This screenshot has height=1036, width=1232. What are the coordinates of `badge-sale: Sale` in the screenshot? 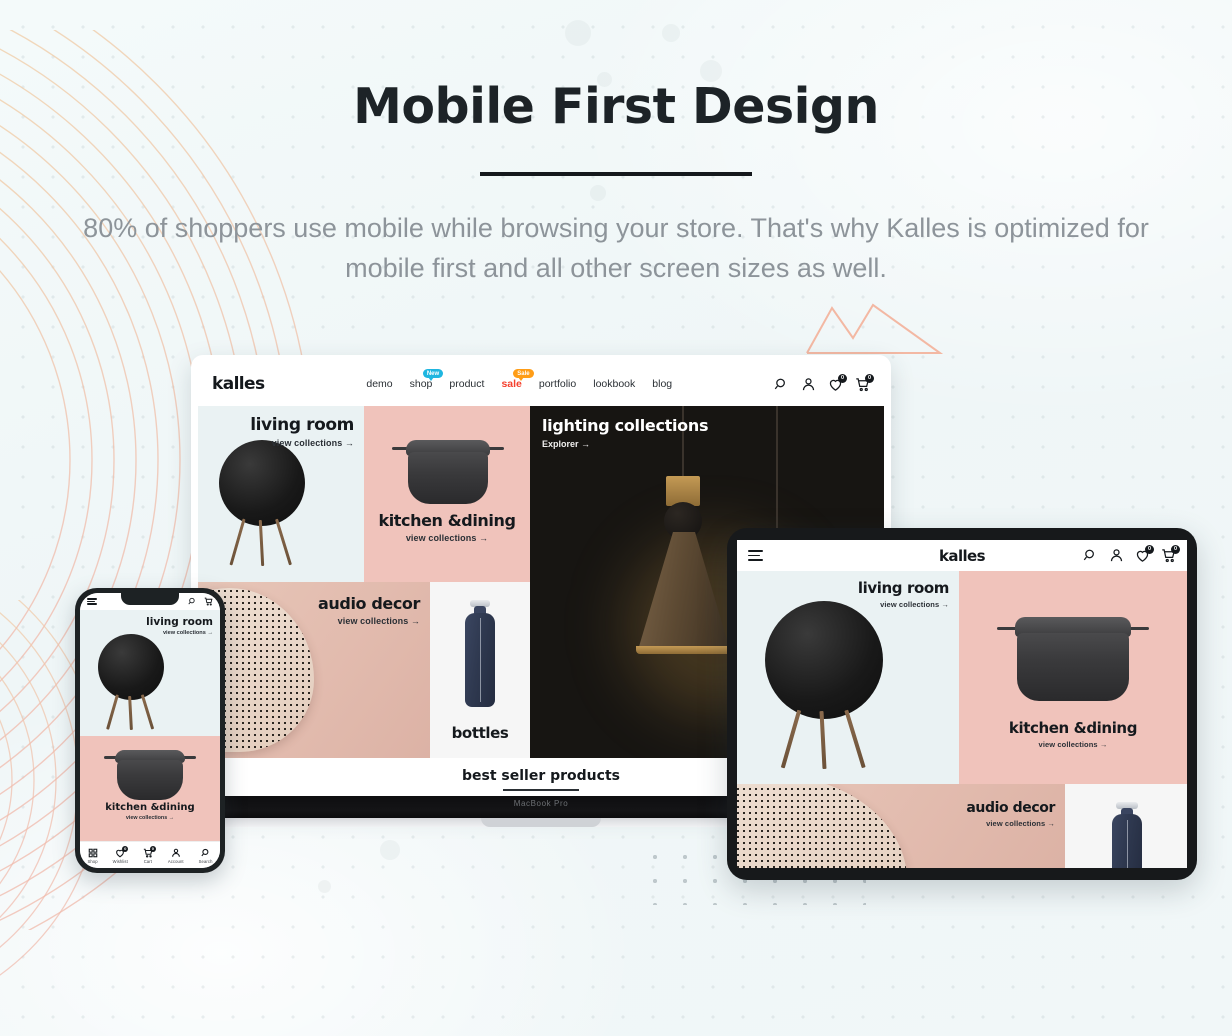 It's located at (523, 375).